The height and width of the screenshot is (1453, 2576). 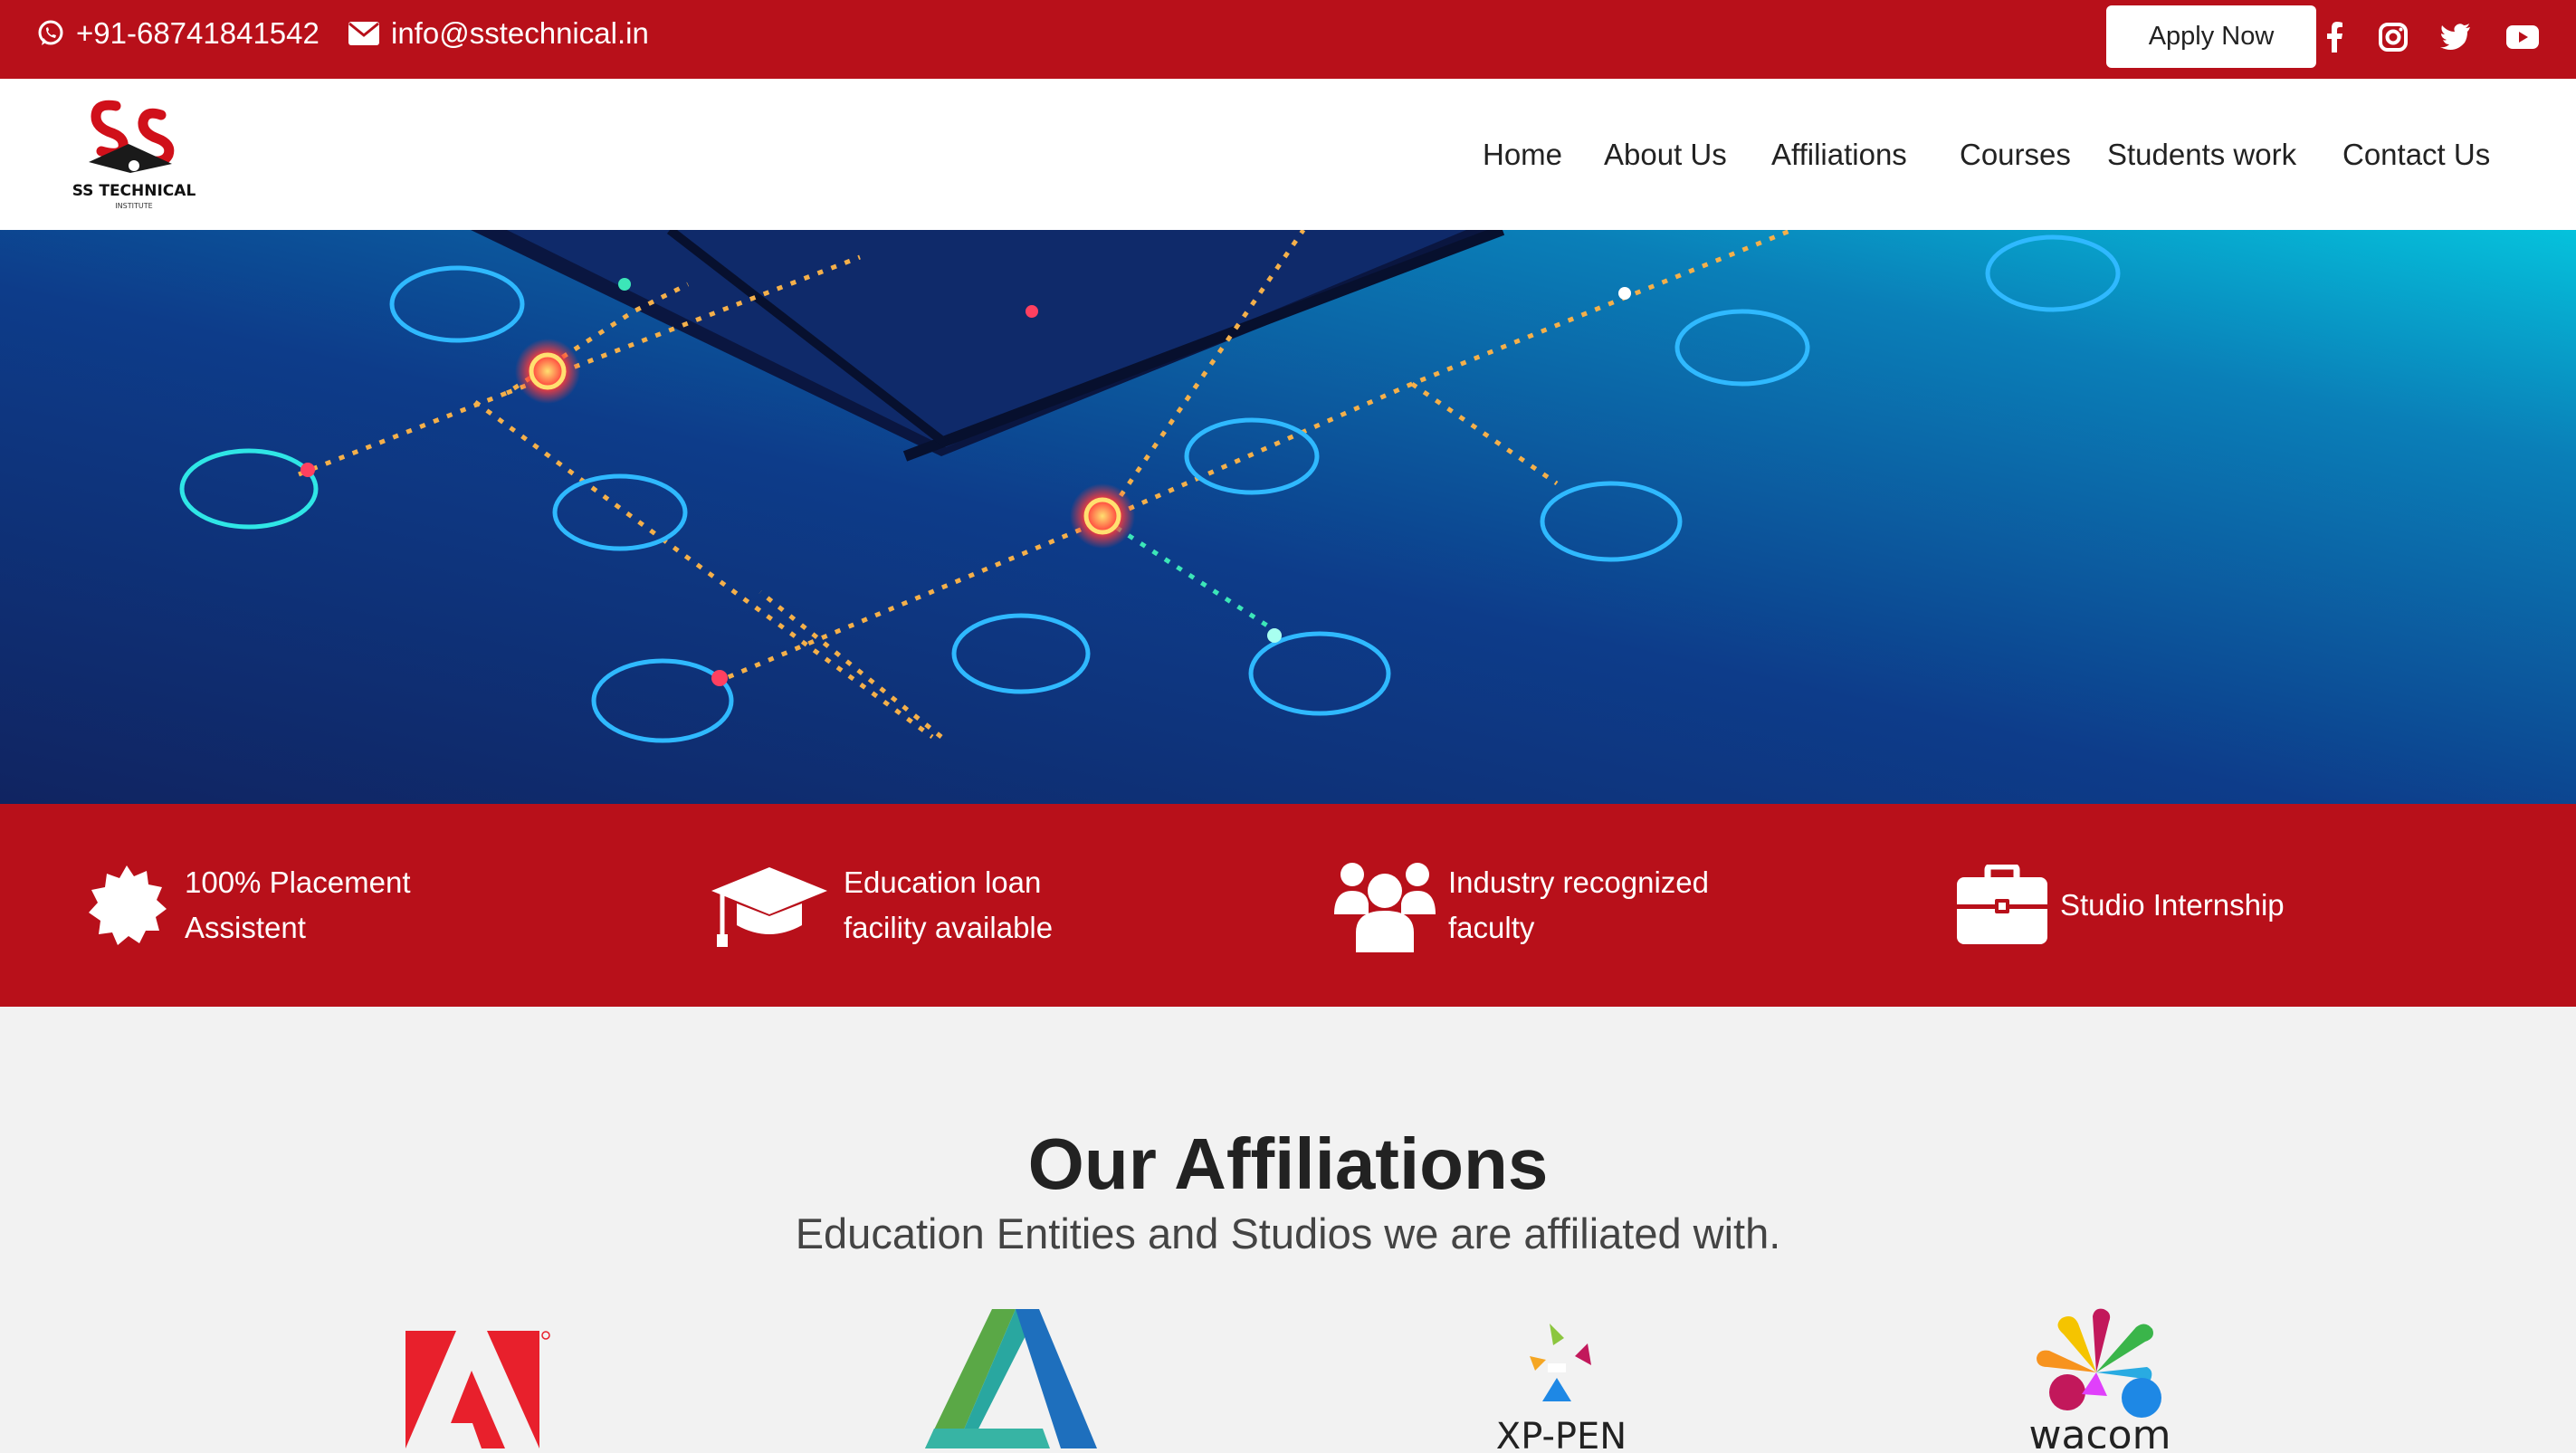 I want to click on feature-label: 100% Placement Assistent, so click(x=298, y=904).